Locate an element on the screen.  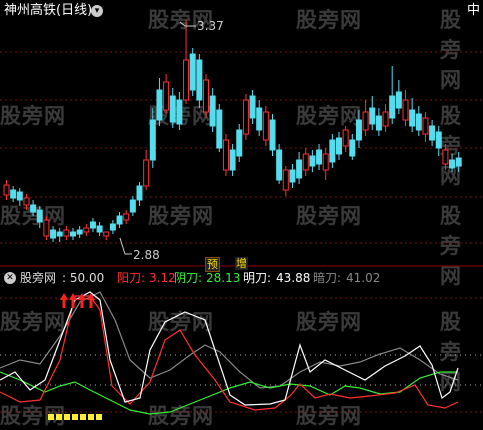
high-price-label: 3.37 is located at coordinates (210, 26).